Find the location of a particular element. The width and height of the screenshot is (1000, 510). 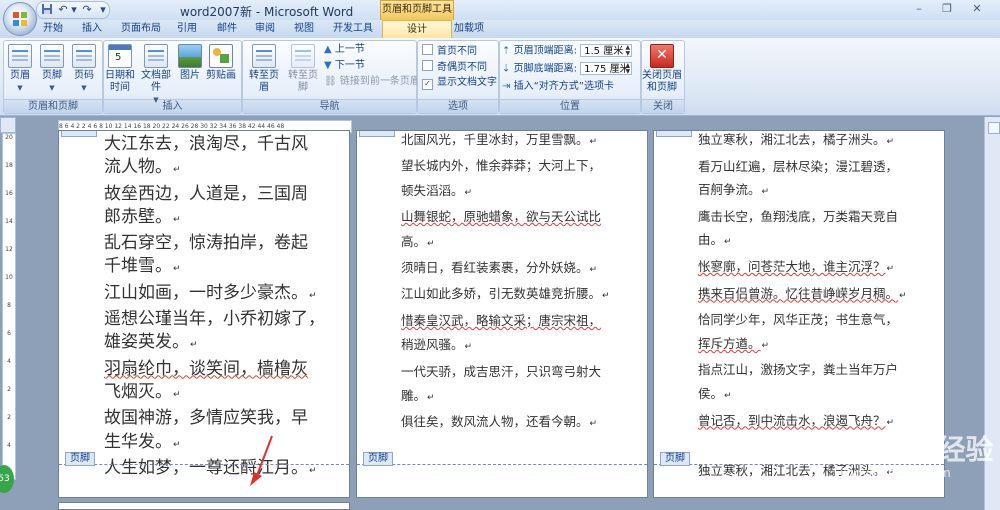

redo-icon: ↷ is located at coordinates (87, 10).